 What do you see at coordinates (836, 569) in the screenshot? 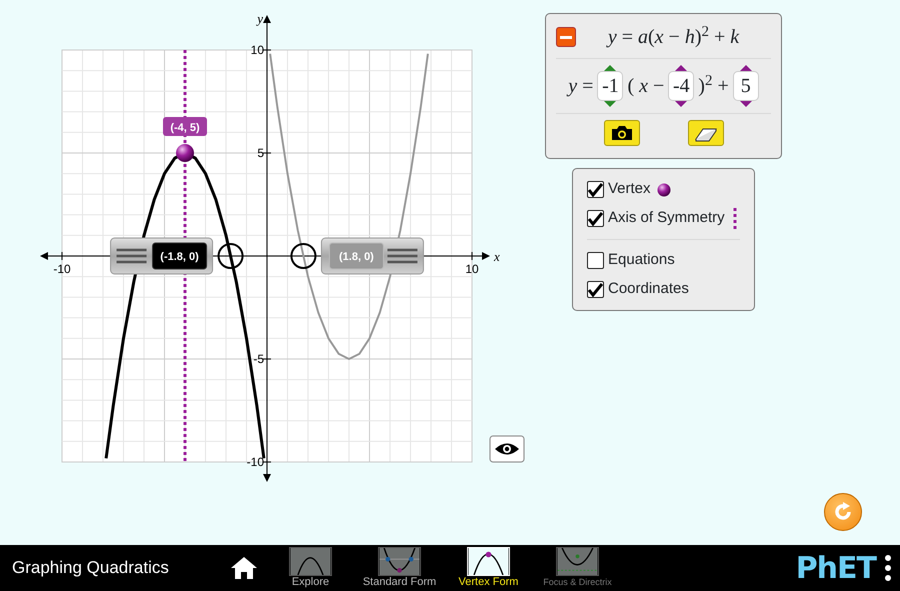
I see `phet-logo: PhET` at bounding box center [836, 569].